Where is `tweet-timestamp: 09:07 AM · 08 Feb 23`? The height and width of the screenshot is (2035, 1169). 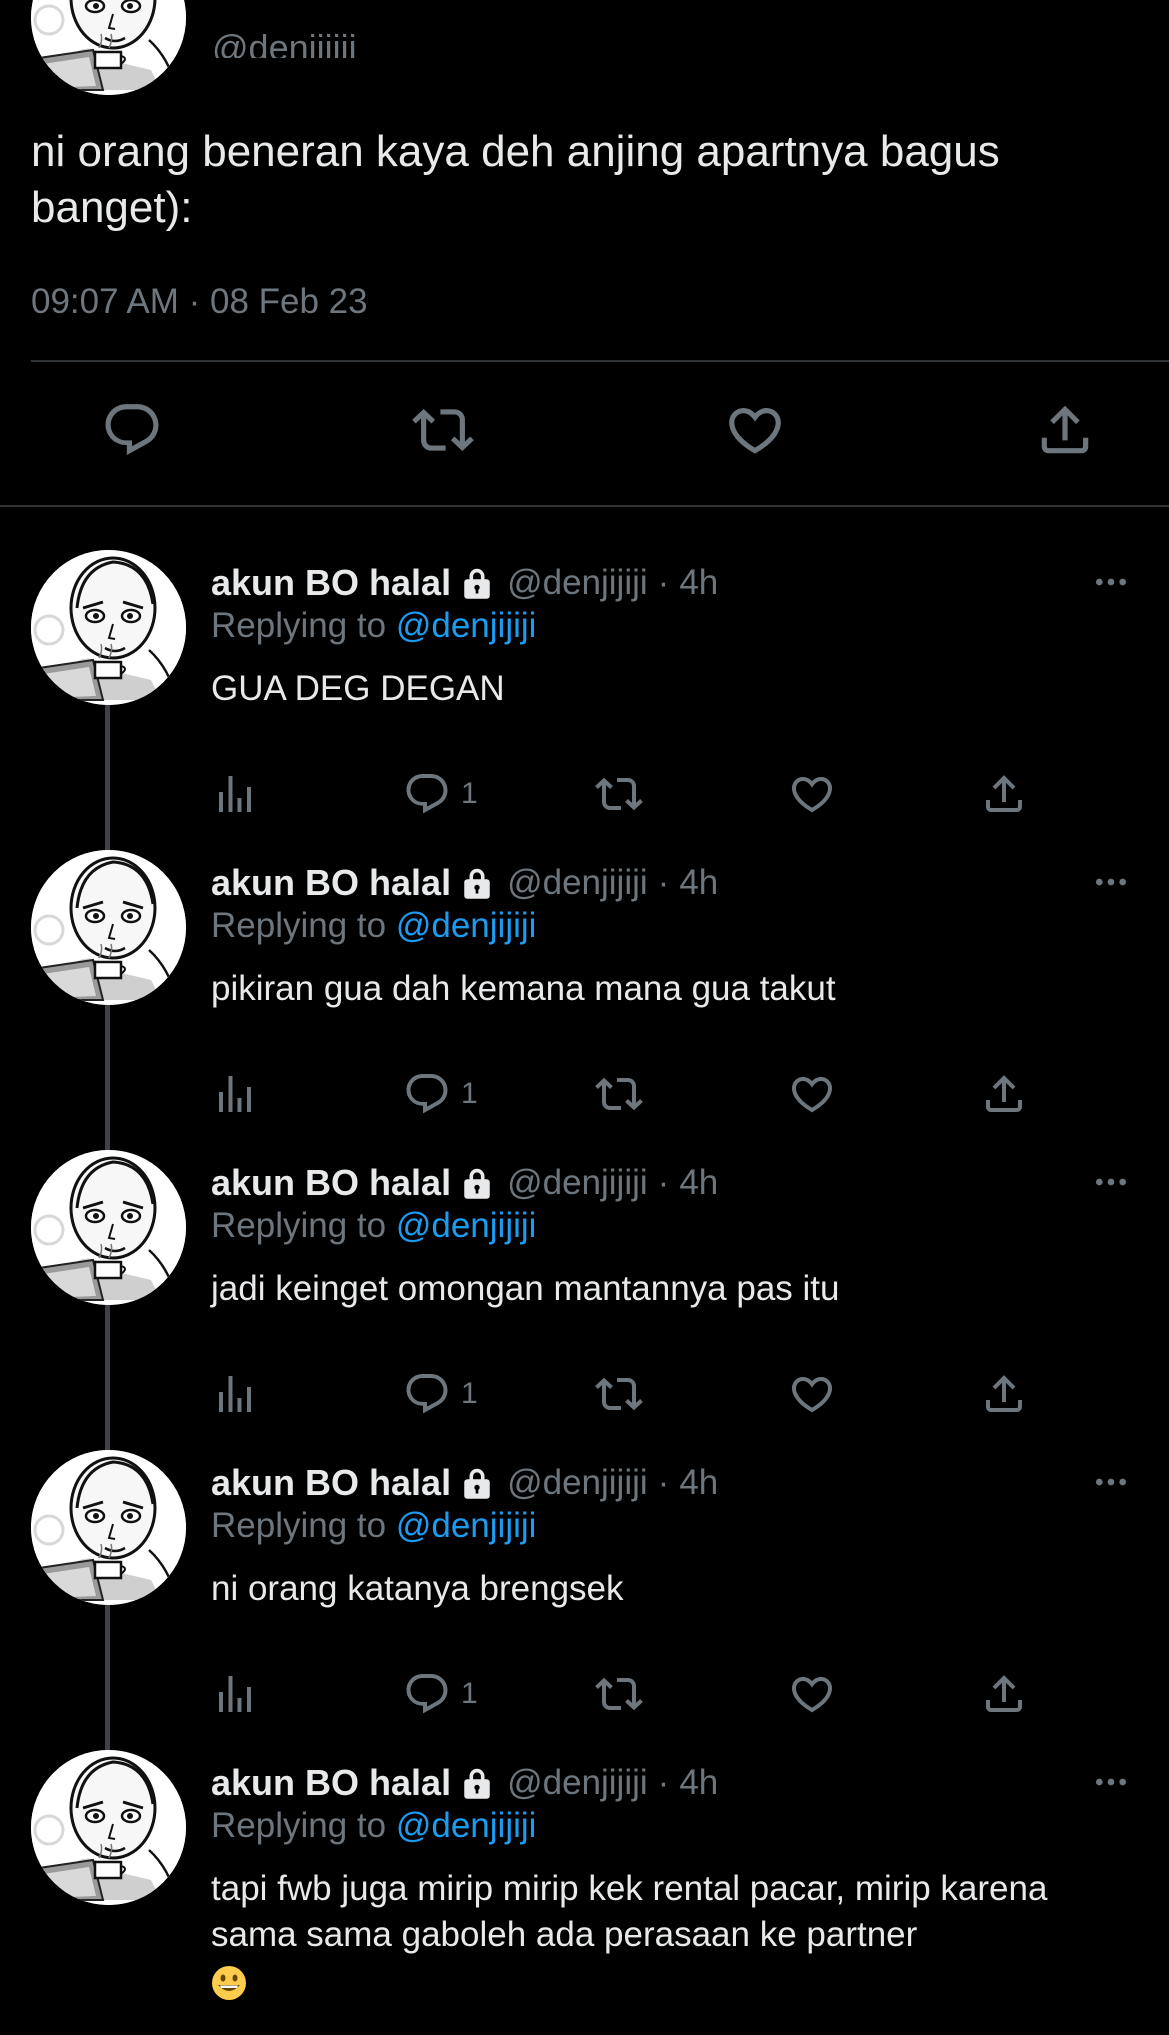
tweet-timestamp: 09:07 AM · 08 Feb 23 is located at coordinates (199, 302).